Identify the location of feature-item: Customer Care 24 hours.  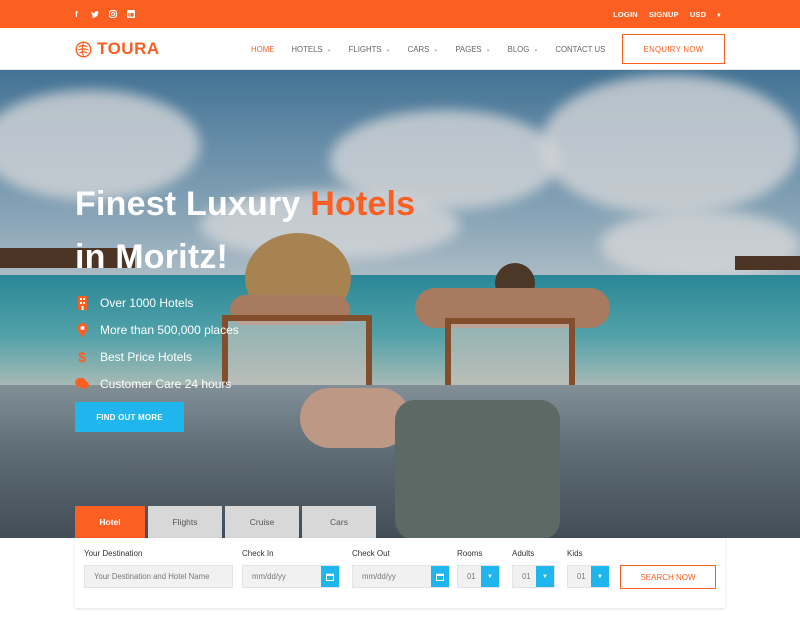
(157, 383).